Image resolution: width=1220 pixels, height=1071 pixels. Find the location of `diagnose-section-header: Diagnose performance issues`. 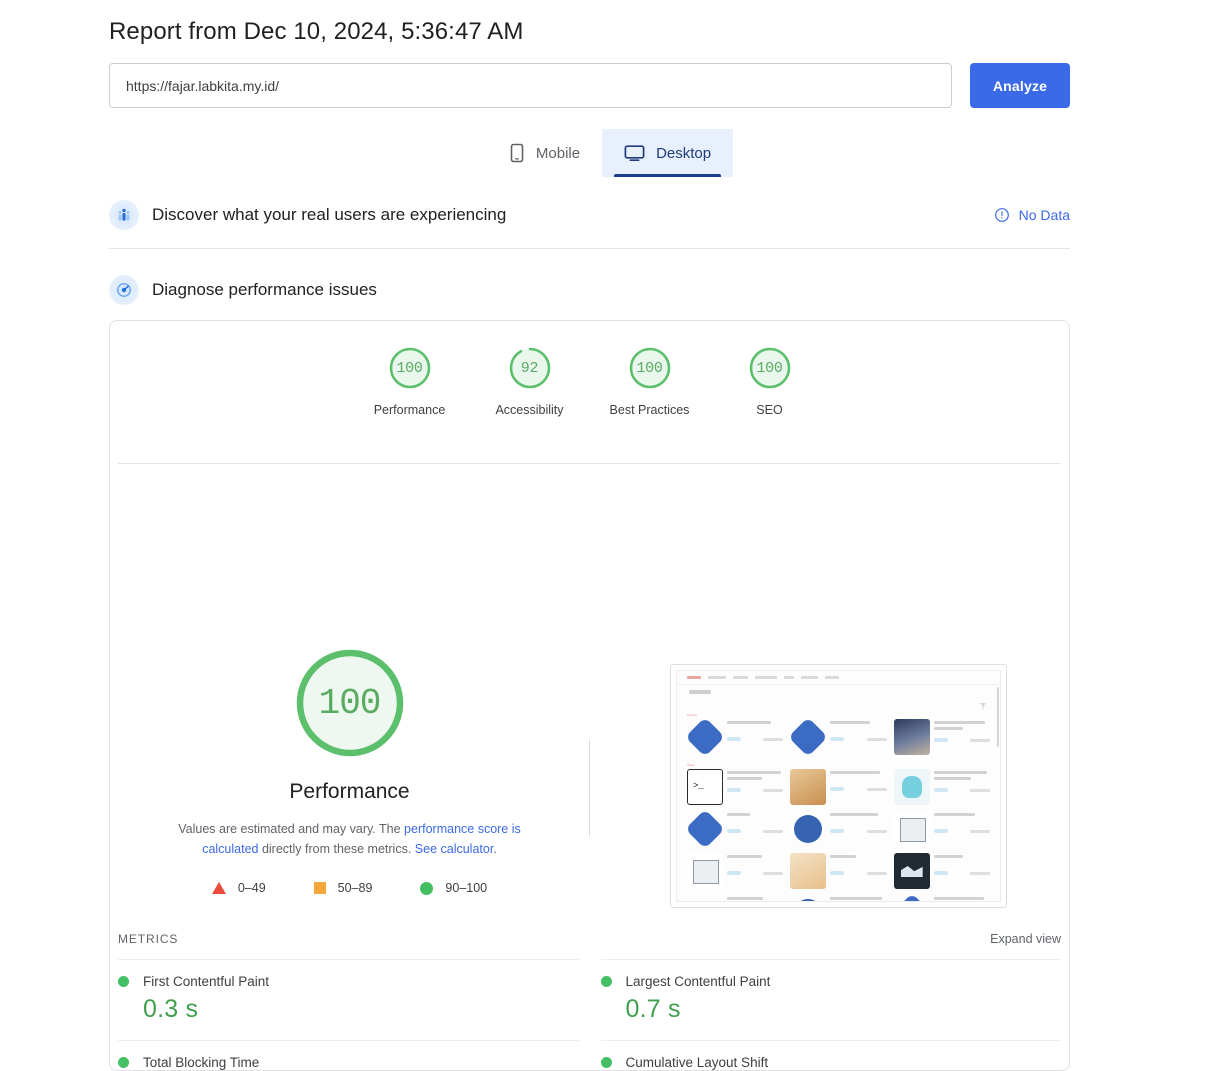

diagnose-section-header: Diagnose performance issues is located at coordinates (589, 290).